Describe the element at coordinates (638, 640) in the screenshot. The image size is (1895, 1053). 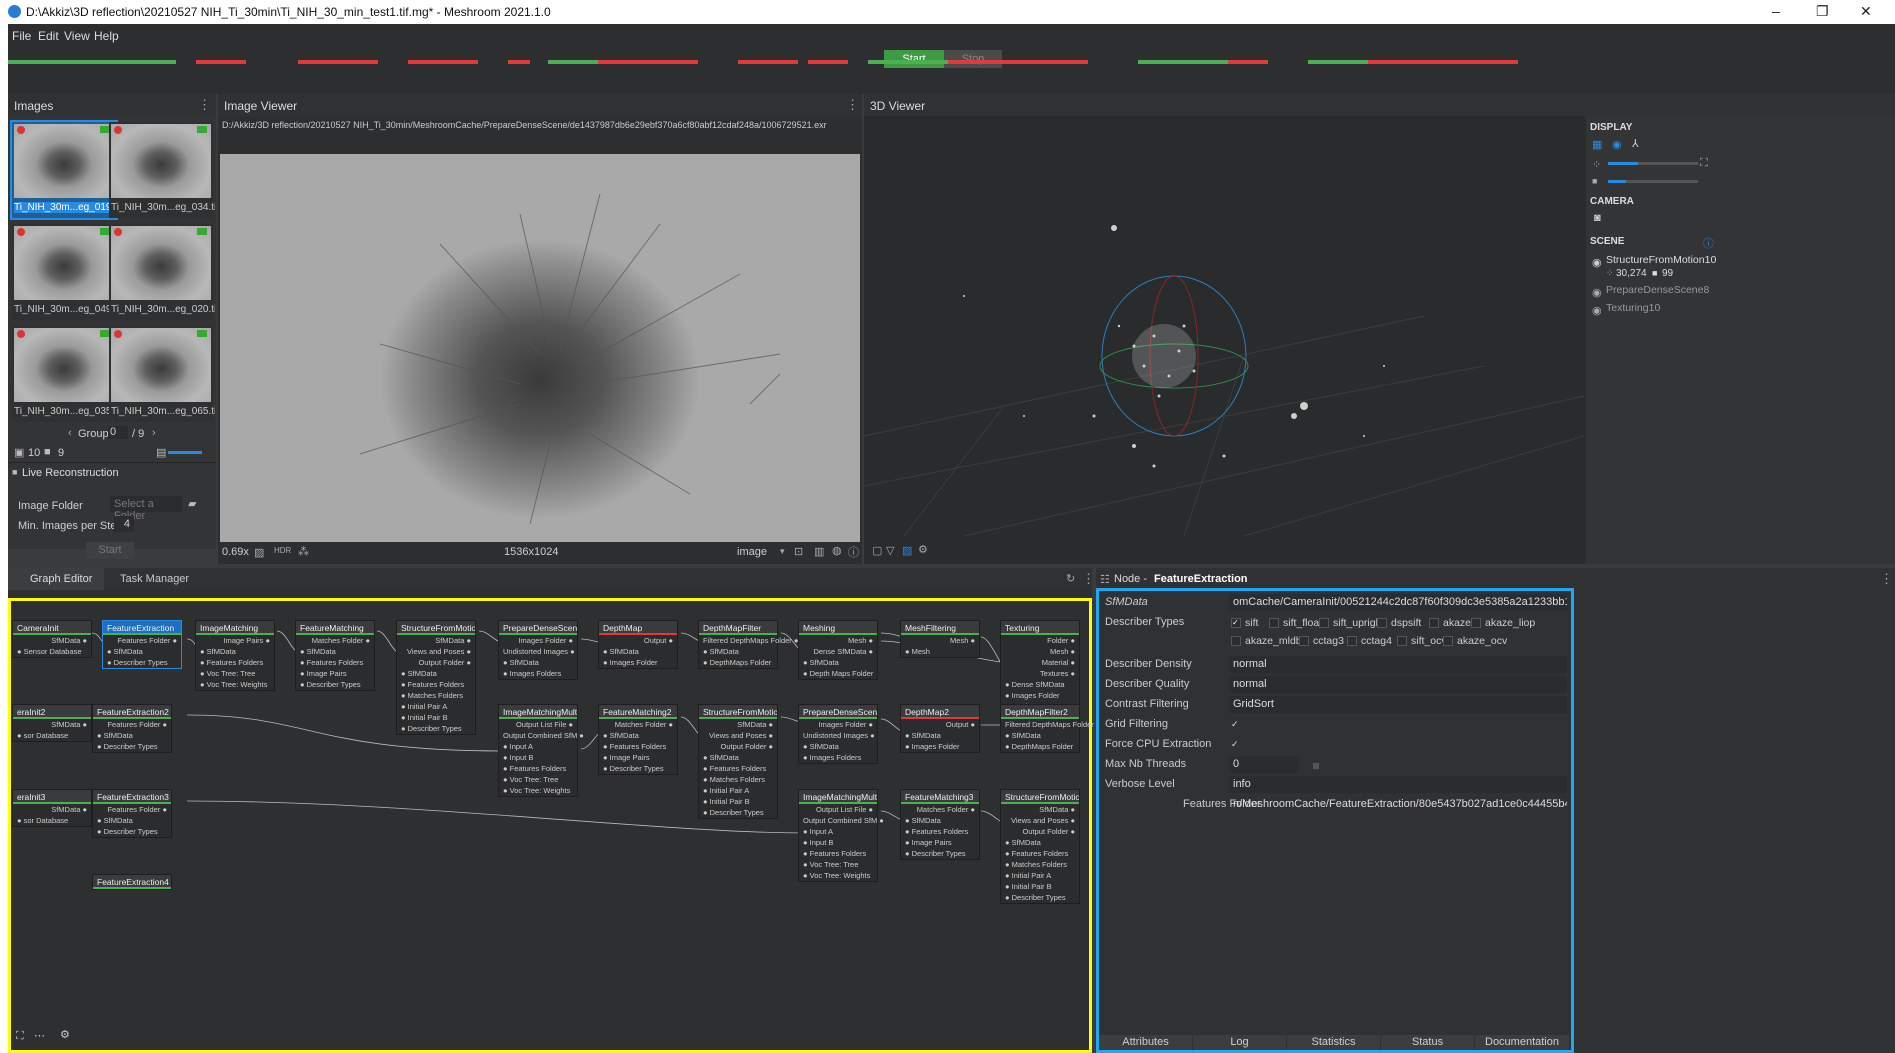
I see `node-output-port: Output ●` at that location.